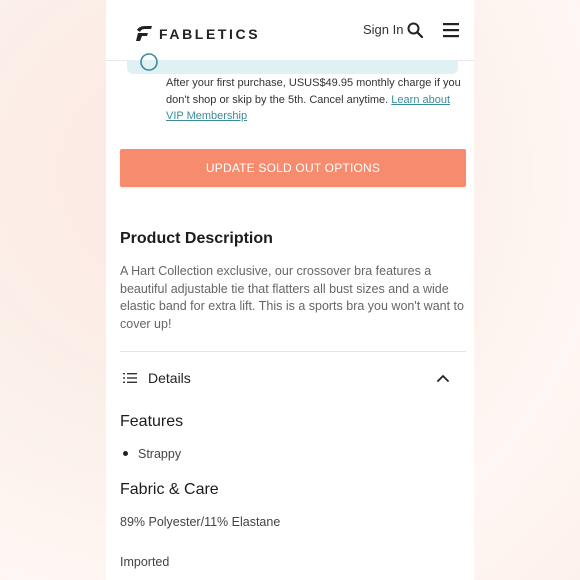  Describe the element at coordinates (200, 522) in the screenshot. I see `fabric-composition: 89% Polyester/11% Elastane` at that location.